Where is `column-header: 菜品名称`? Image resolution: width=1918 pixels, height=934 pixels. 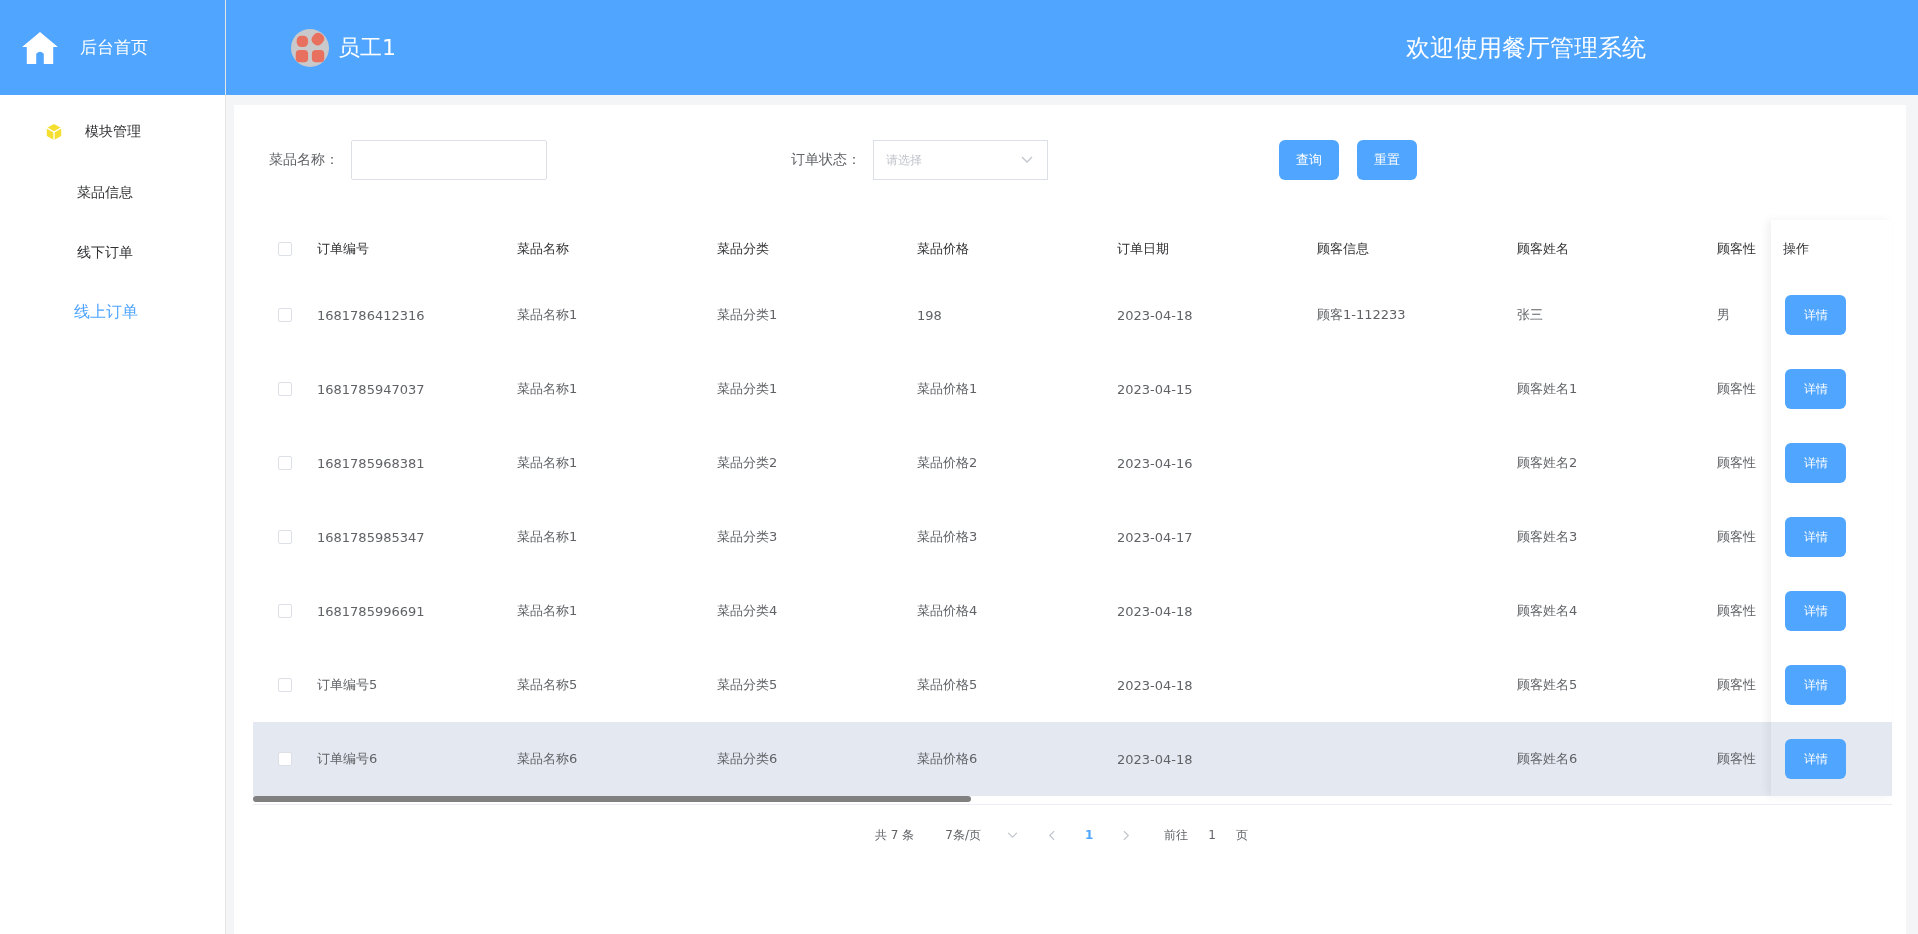
column-header: 菜品名称 is located at coordinates (543, 249).